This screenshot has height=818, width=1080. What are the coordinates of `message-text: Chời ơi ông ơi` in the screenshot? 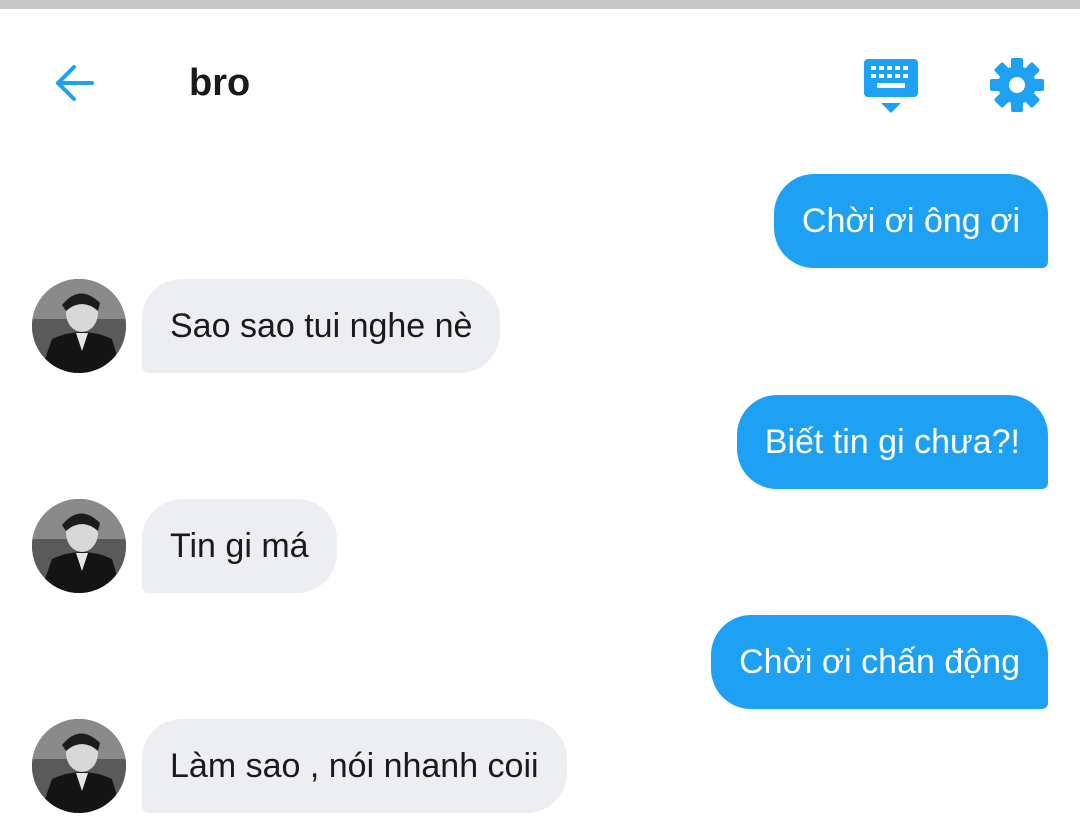 It's located at (910, 221).